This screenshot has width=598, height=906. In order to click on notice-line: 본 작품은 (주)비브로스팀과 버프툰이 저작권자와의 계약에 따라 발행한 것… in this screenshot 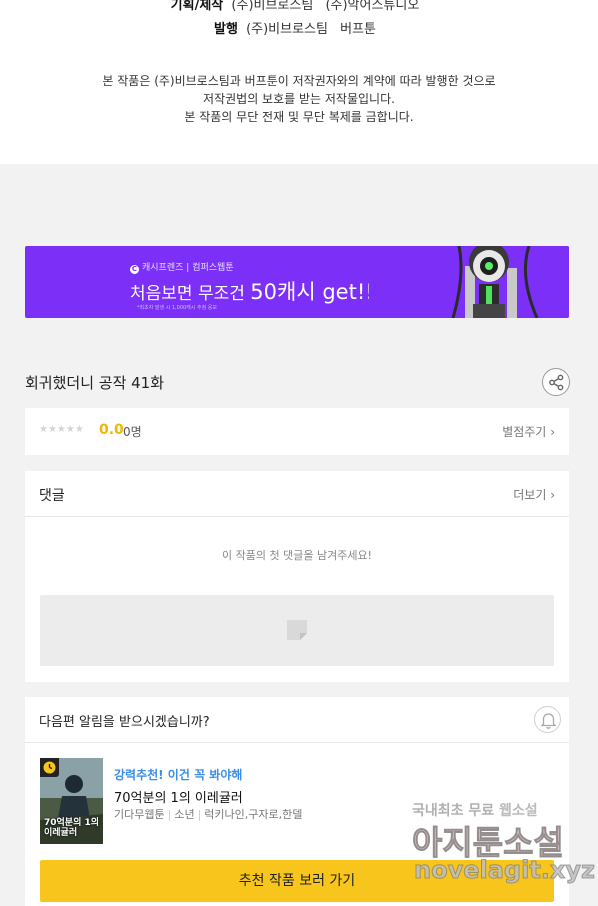, I will do `click(299, 81)`.